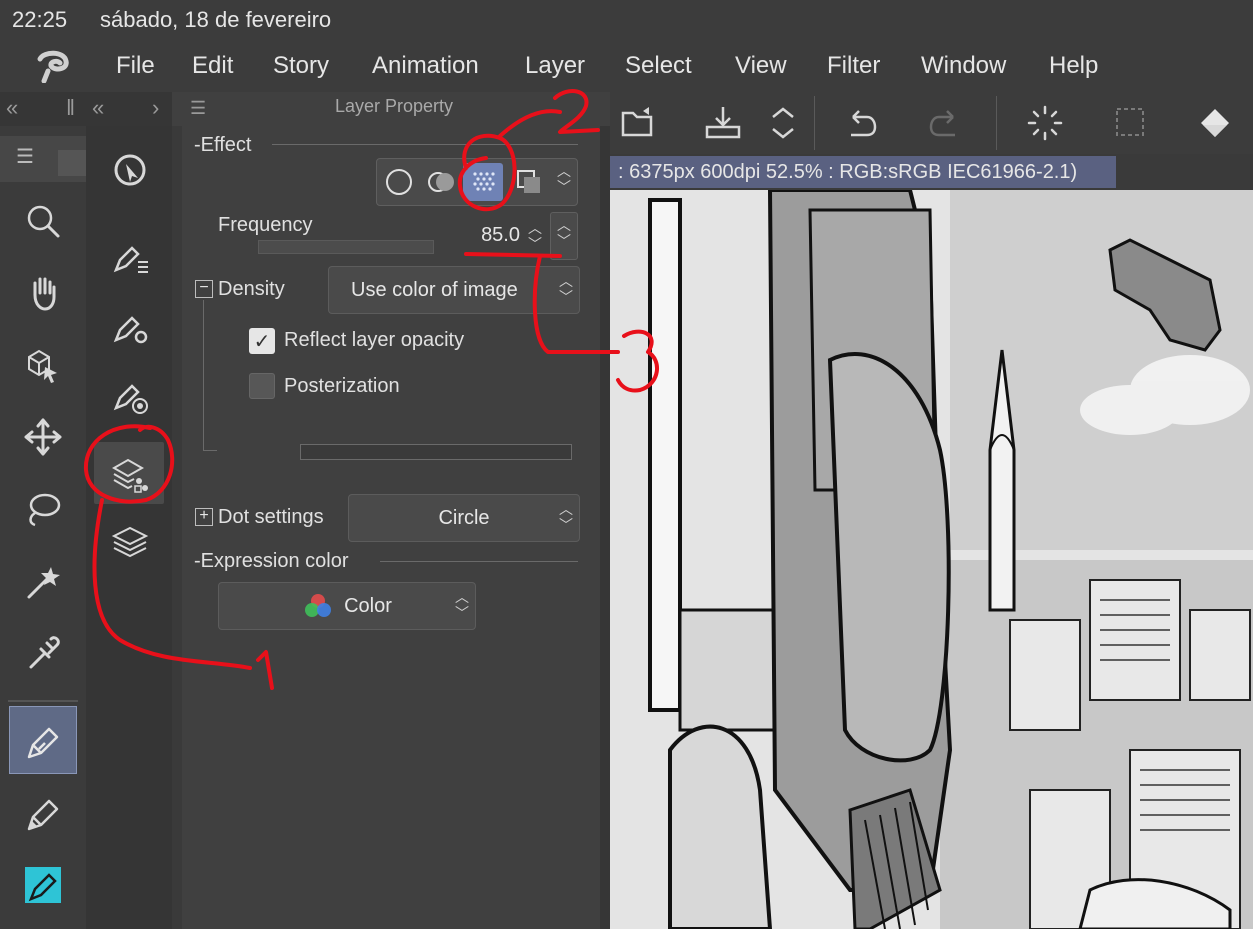 The width and height of the screenshot is (1253, 929). What do you see at coordinates (43, 741) in the screenshot?
I see `pen-icon` at bounding box center [43, 741].